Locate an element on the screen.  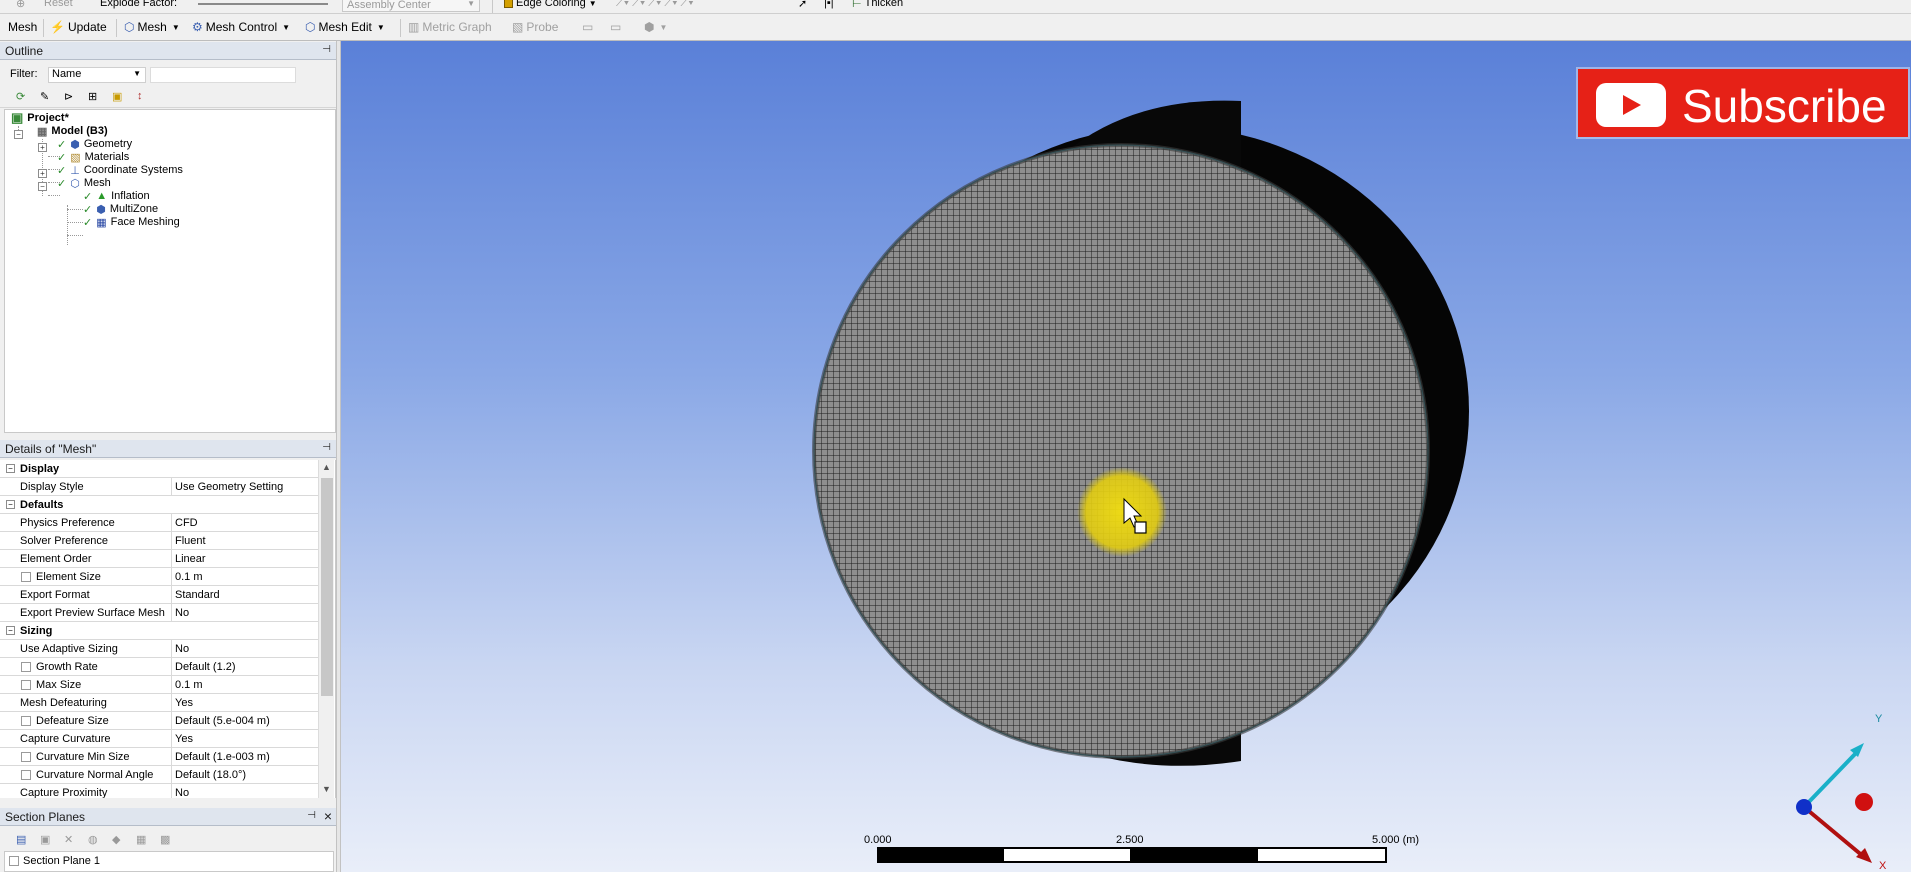
section-plane-label: Section Plane 1 is located at coordinates (61, 861).